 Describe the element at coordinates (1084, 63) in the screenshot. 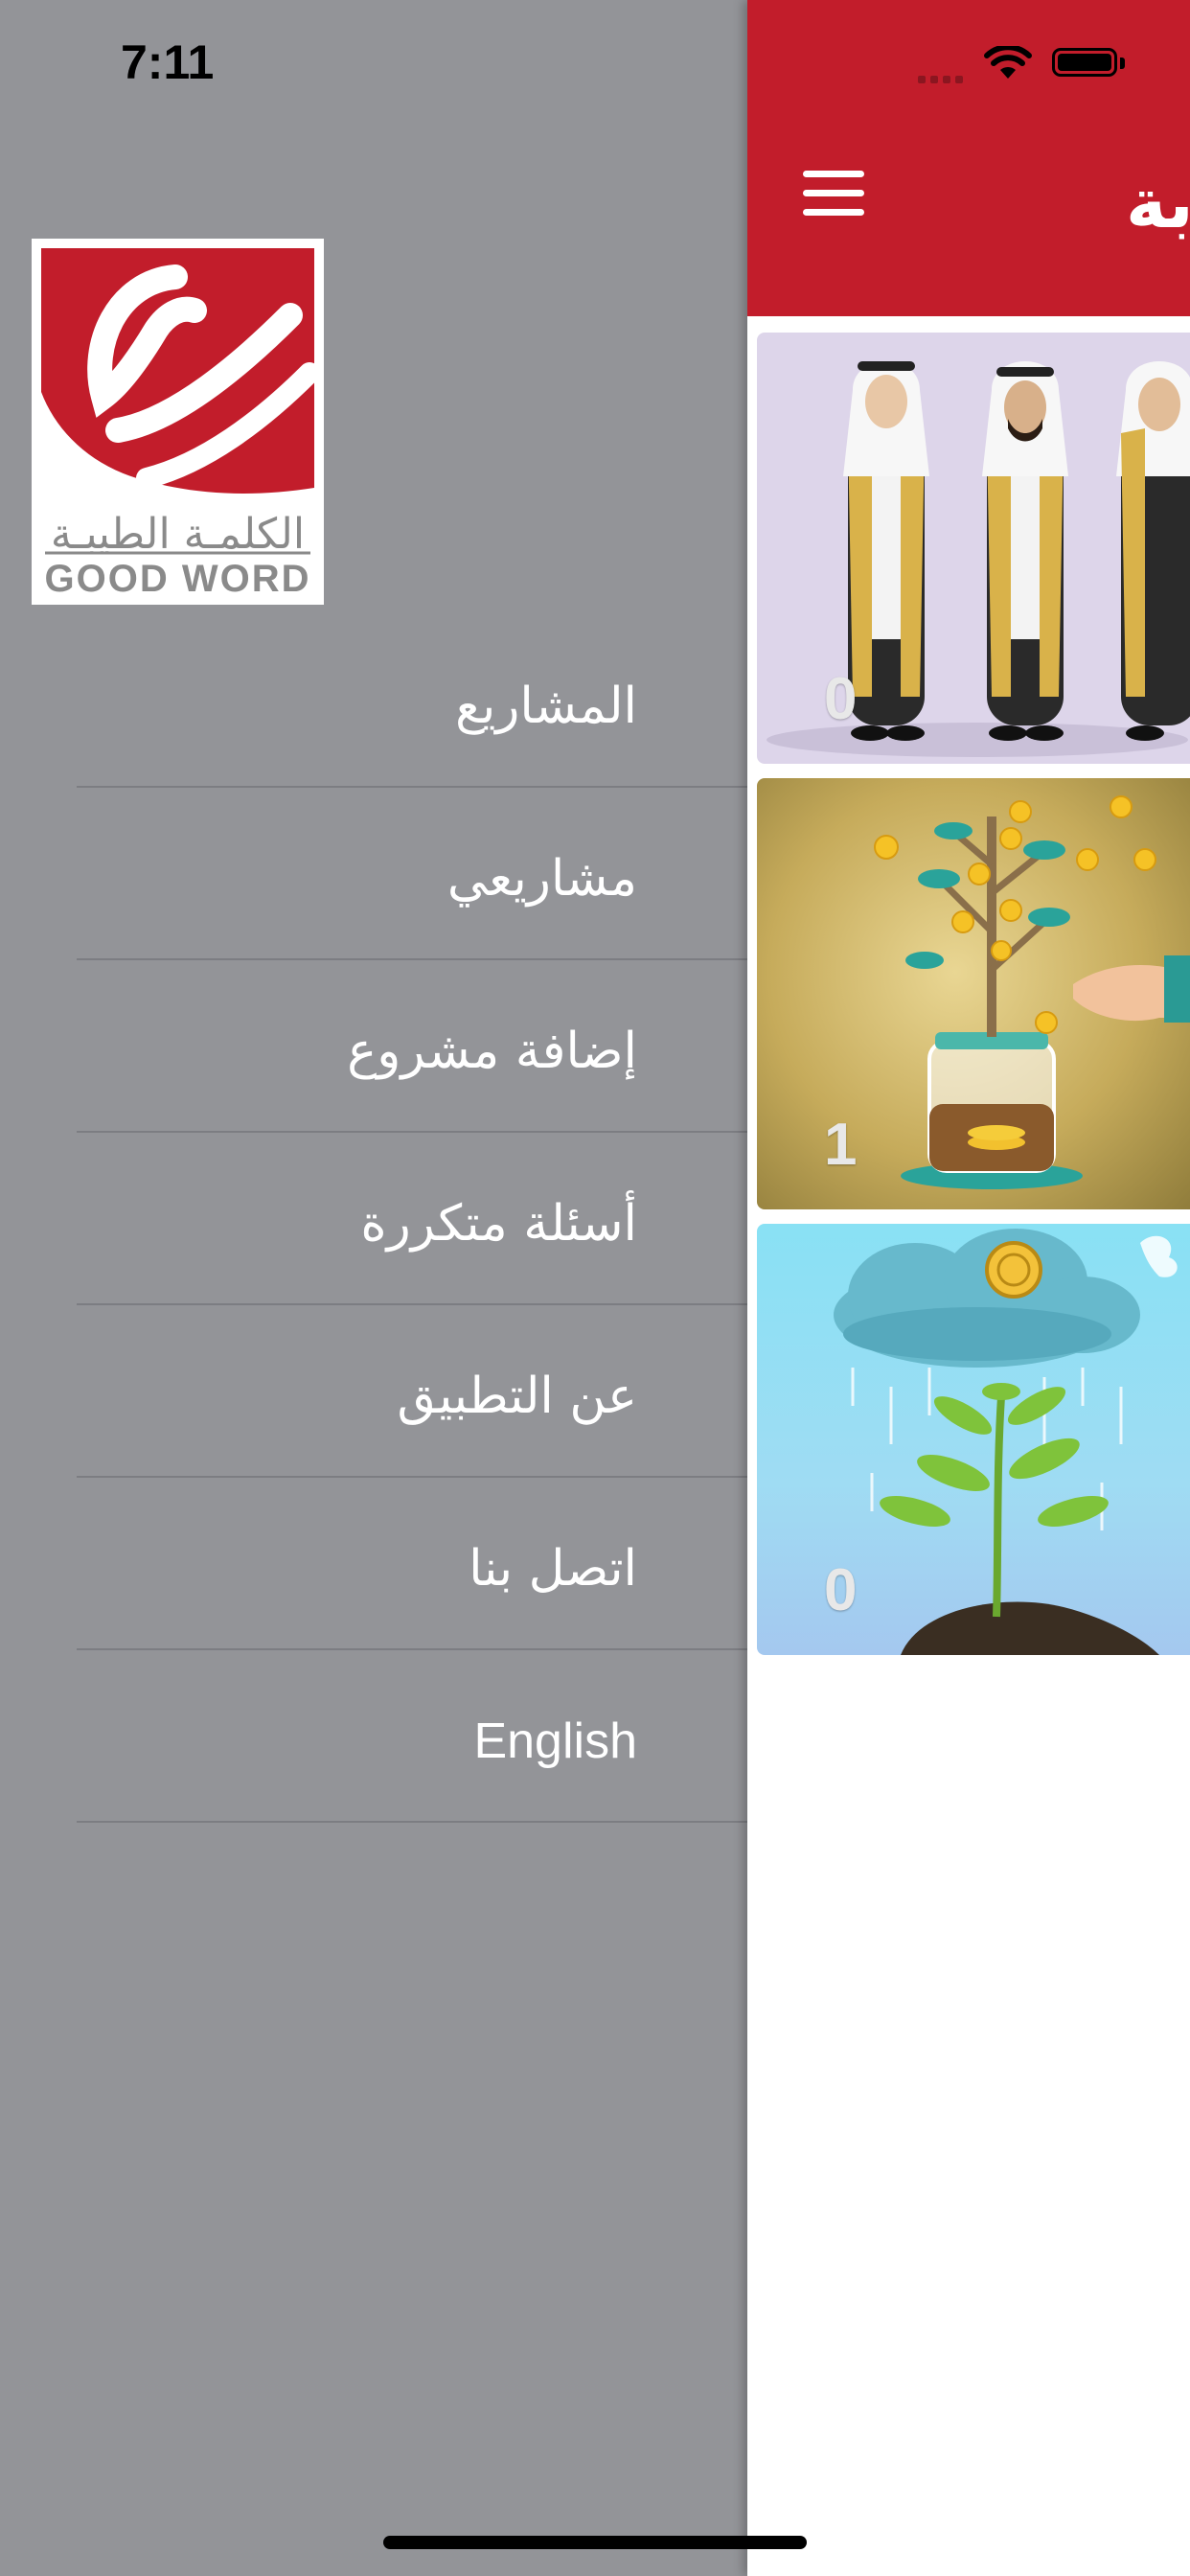

I see `battery-icon` at that location.